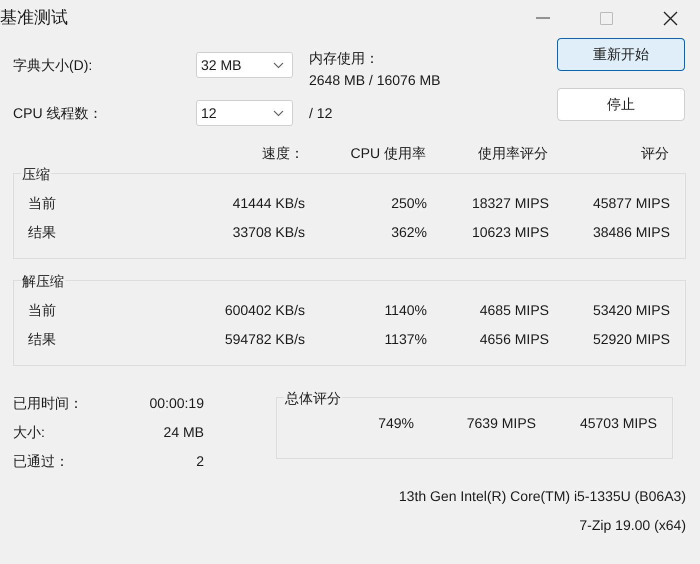  Describe the element at coordinates (282, 153) in the screenshot. I see `column-header: 速度：` at that location.